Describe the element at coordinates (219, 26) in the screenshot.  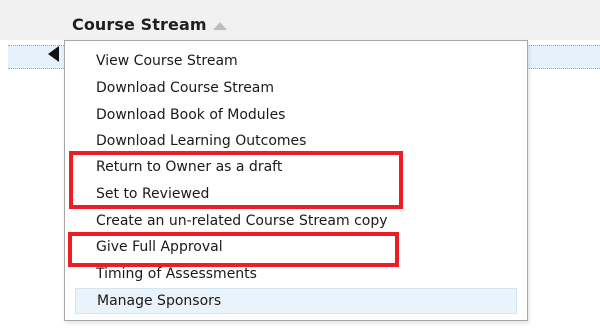
I see `sort-ascending-icon` at that location.